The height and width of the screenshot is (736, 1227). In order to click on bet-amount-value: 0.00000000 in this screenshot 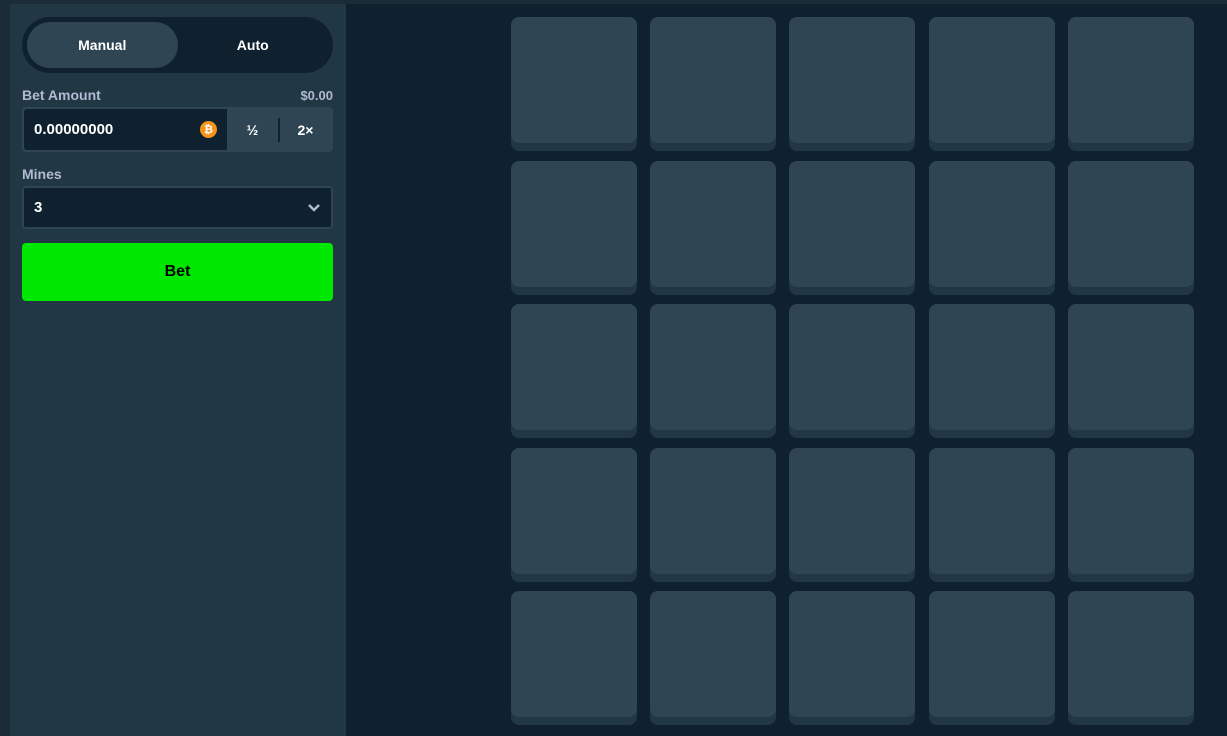, I will do `click(74, 129)`.